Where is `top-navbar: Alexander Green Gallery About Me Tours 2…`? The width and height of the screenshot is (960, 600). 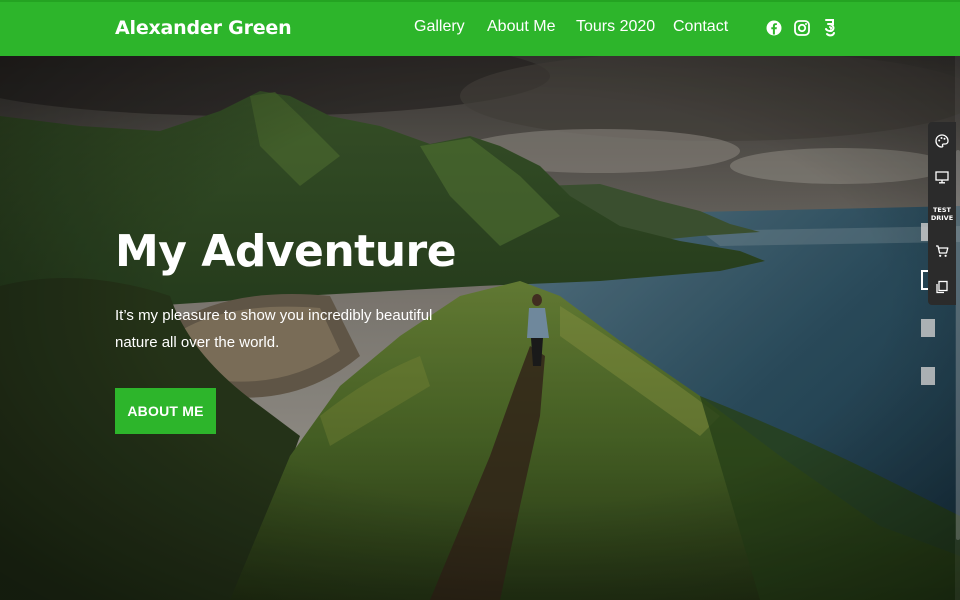 top-navbar: Alexander Green Gallery About Me Tours 2… is located at coordinates (480, 28).